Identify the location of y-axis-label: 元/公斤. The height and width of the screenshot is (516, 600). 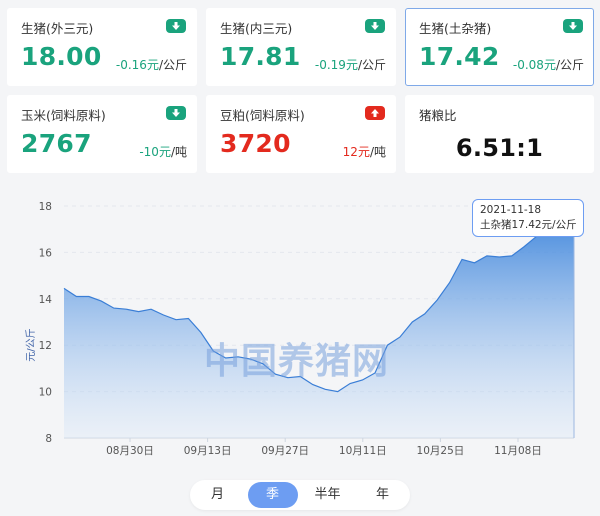
(31, 344).